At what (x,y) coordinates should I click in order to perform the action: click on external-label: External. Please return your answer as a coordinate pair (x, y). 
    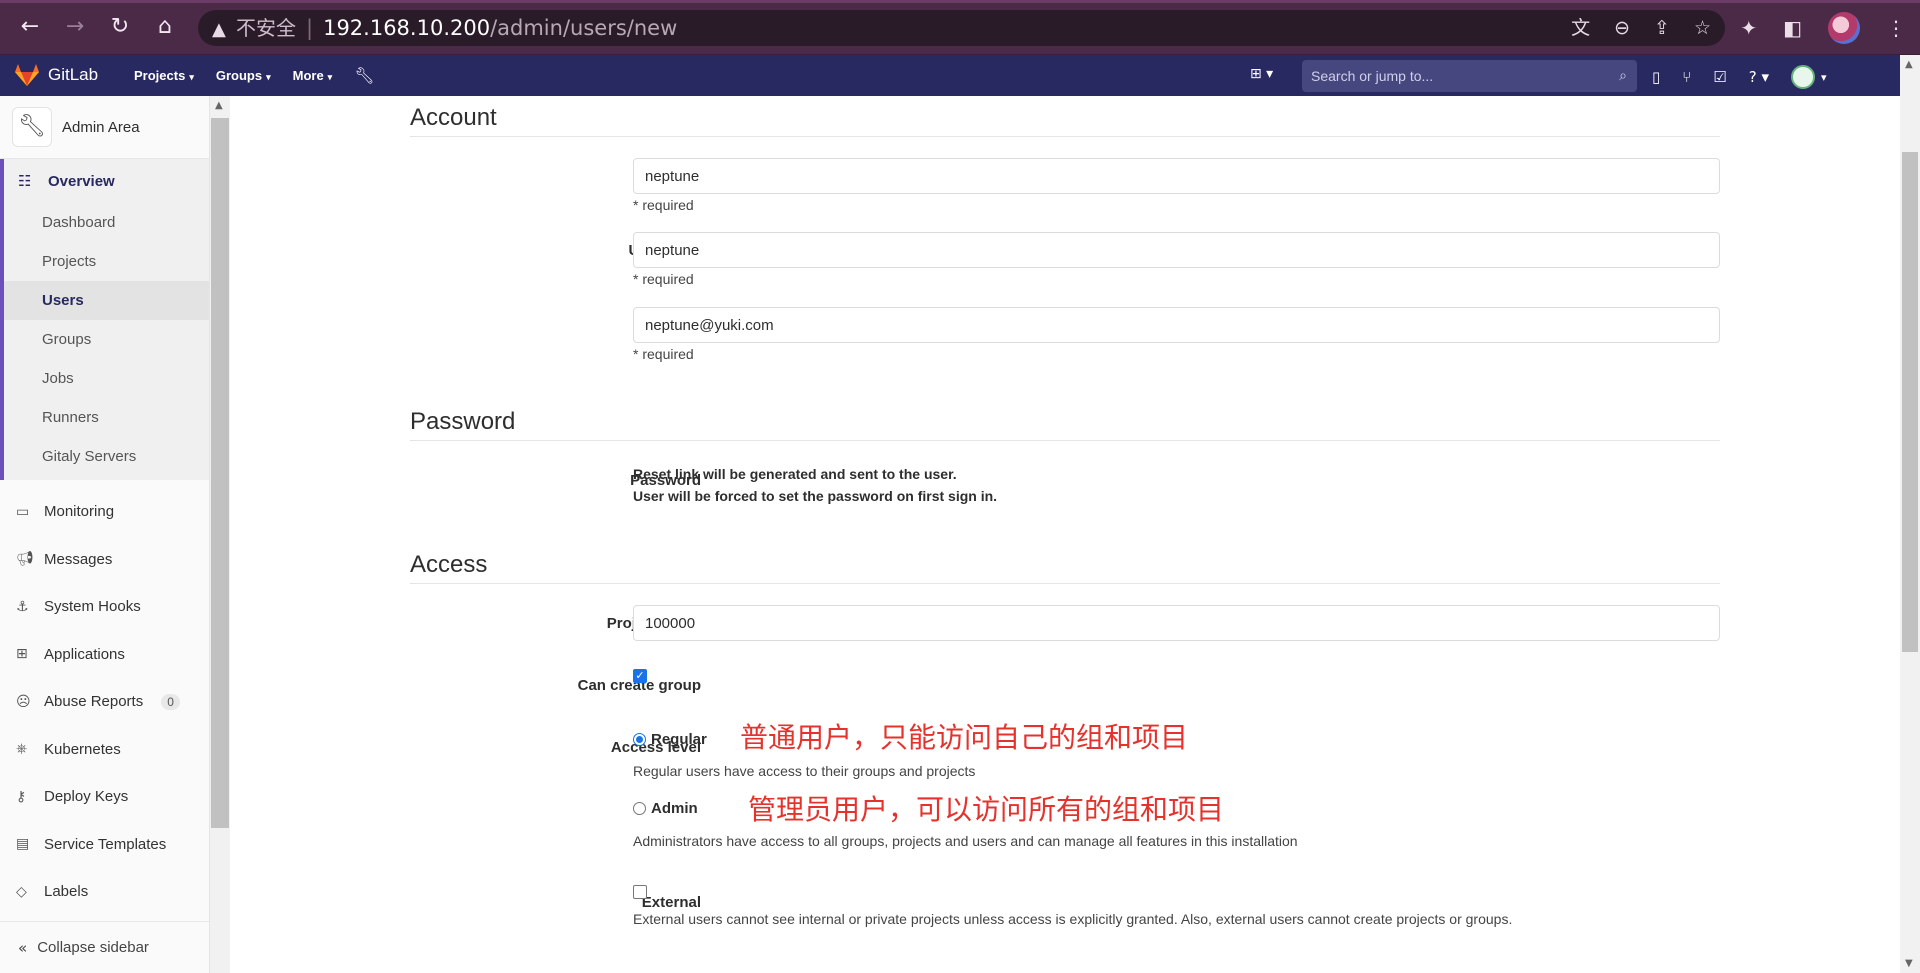
    Looking at the image, I should click on (671, 902).